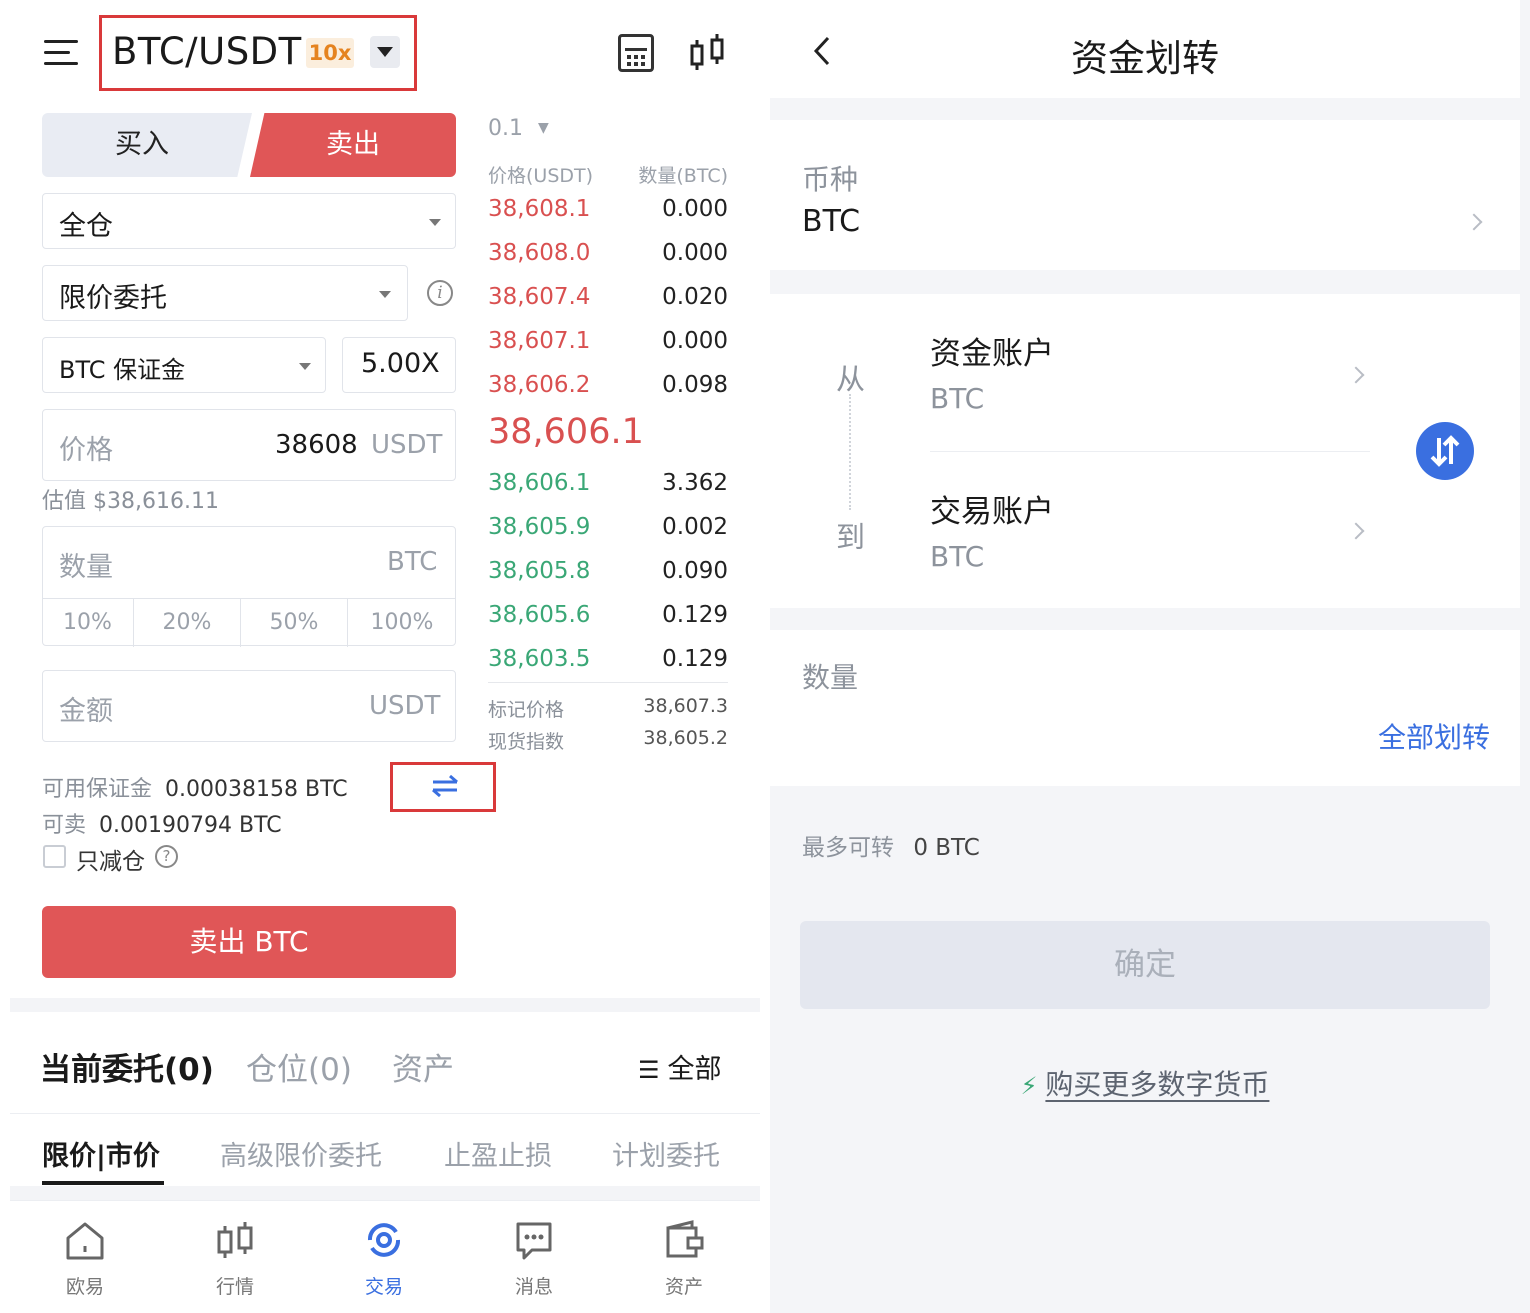 This screenshot has width=1530, height=1313. Describe the element at coordinates (608, 176) in the screenshot. I see `orderbook-header: 价格(USDT) 数量(BTC)` at that location.